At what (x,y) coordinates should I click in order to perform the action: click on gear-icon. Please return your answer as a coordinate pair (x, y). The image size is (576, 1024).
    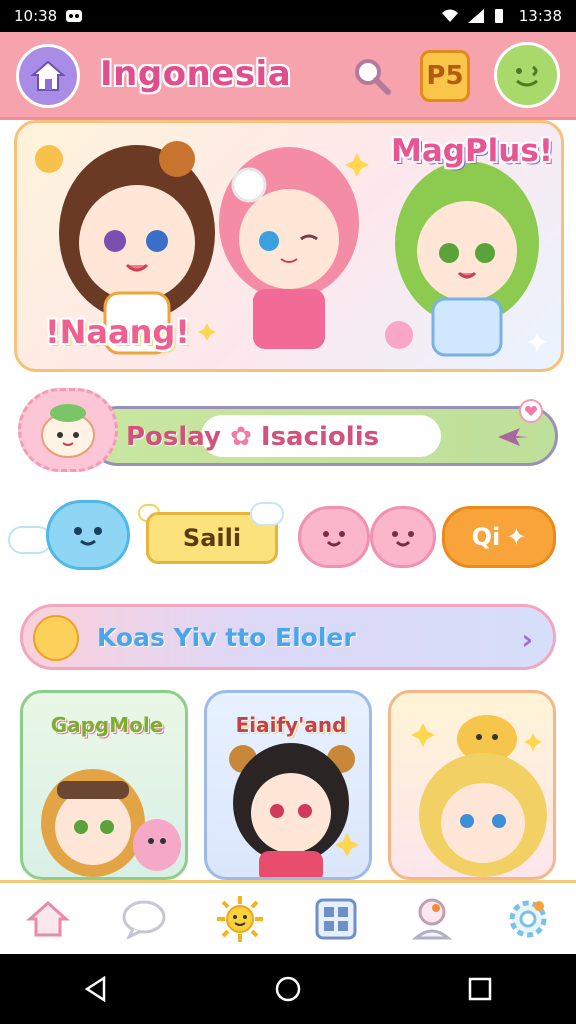
    Looking at the image, I should click on (528, 918).